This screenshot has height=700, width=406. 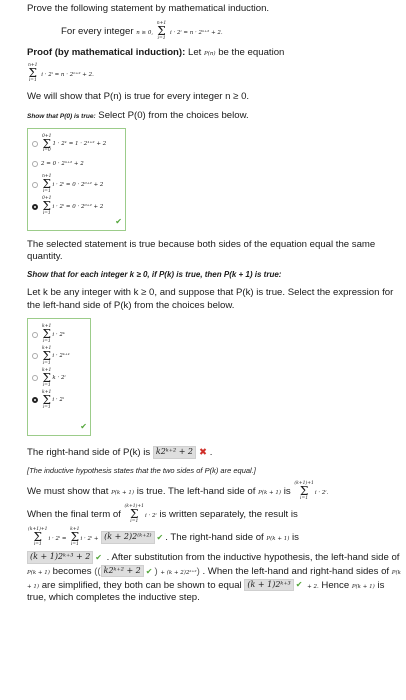 I want to click on proof-heading: Proof (by mathematical induction):, so click(x=106, y=52).